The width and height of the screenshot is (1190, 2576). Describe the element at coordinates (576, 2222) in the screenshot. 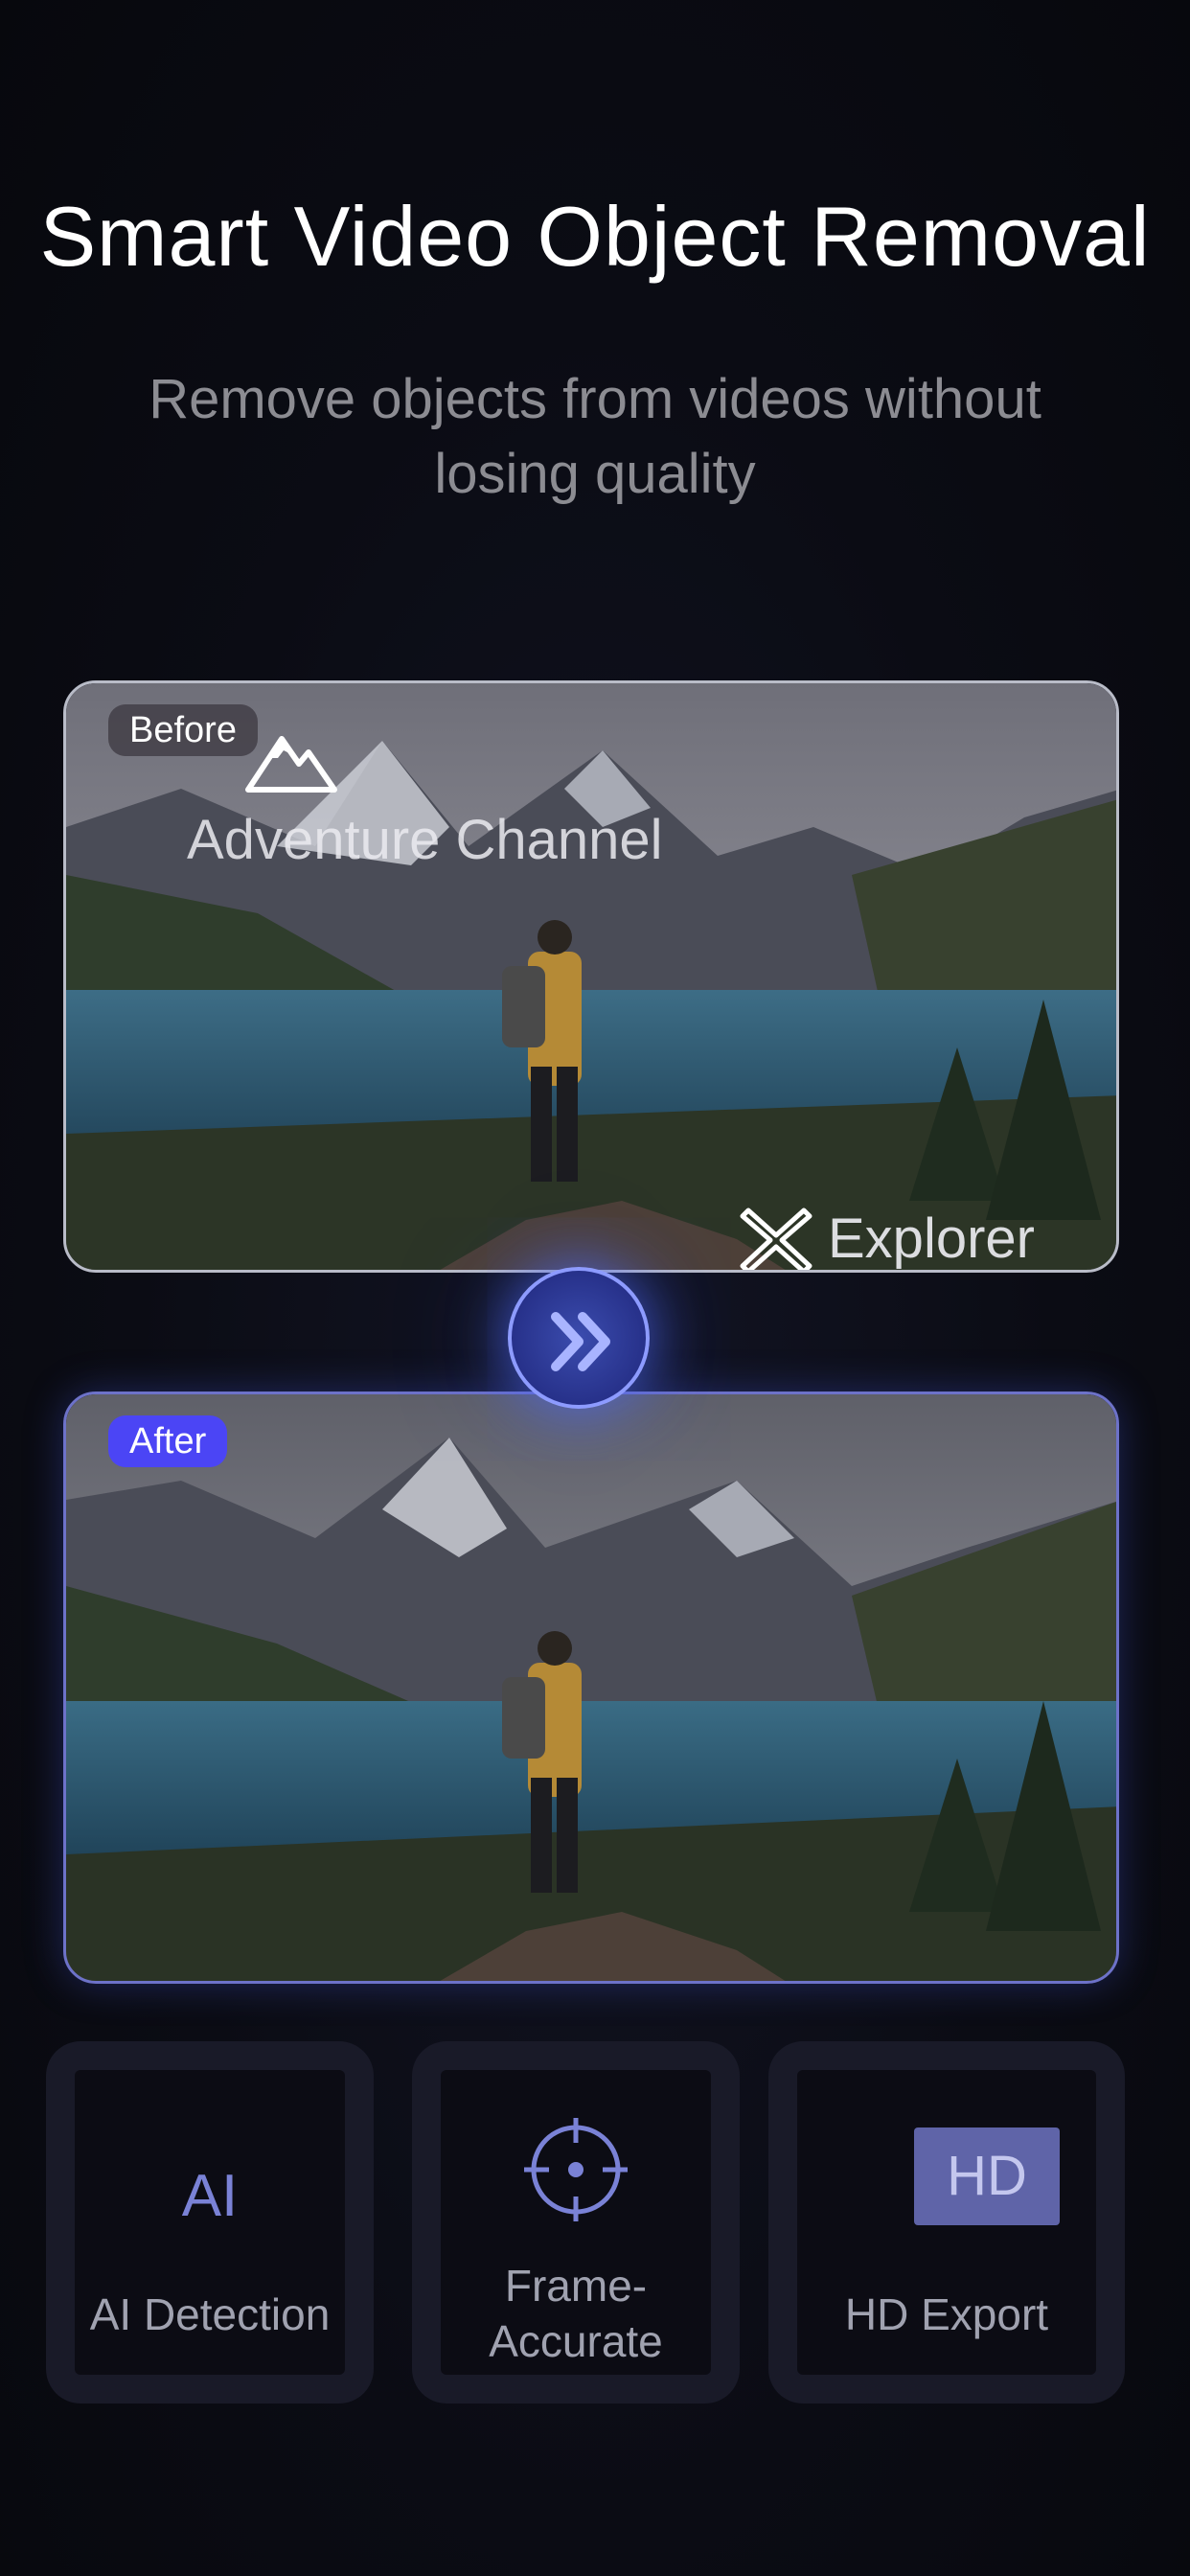

I see `feature-frame-accurate: Frame- Accurate` at that location.